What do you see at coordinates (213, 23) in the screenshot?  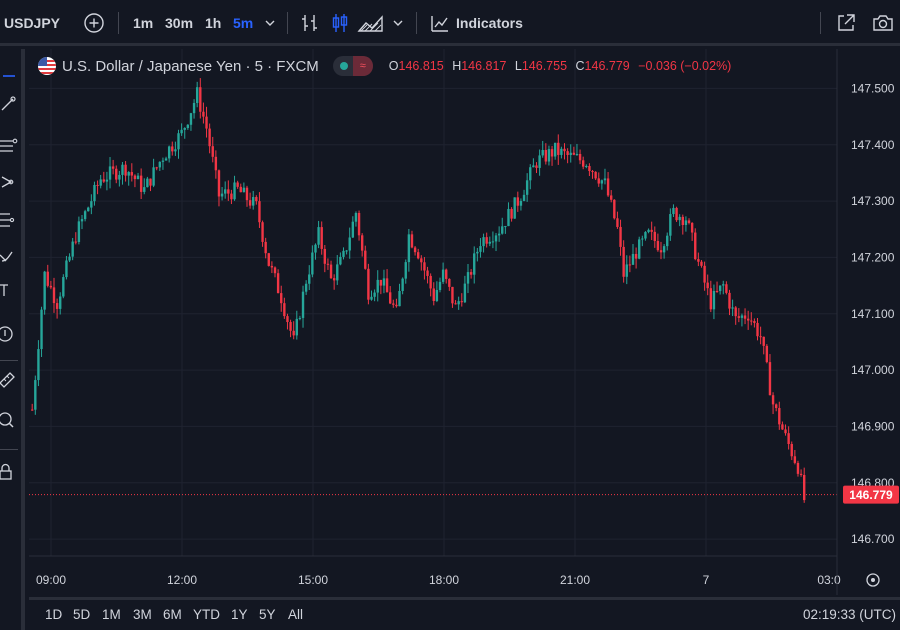 I see `interval-1h-button: 1h` at bounding box center [213, 23].